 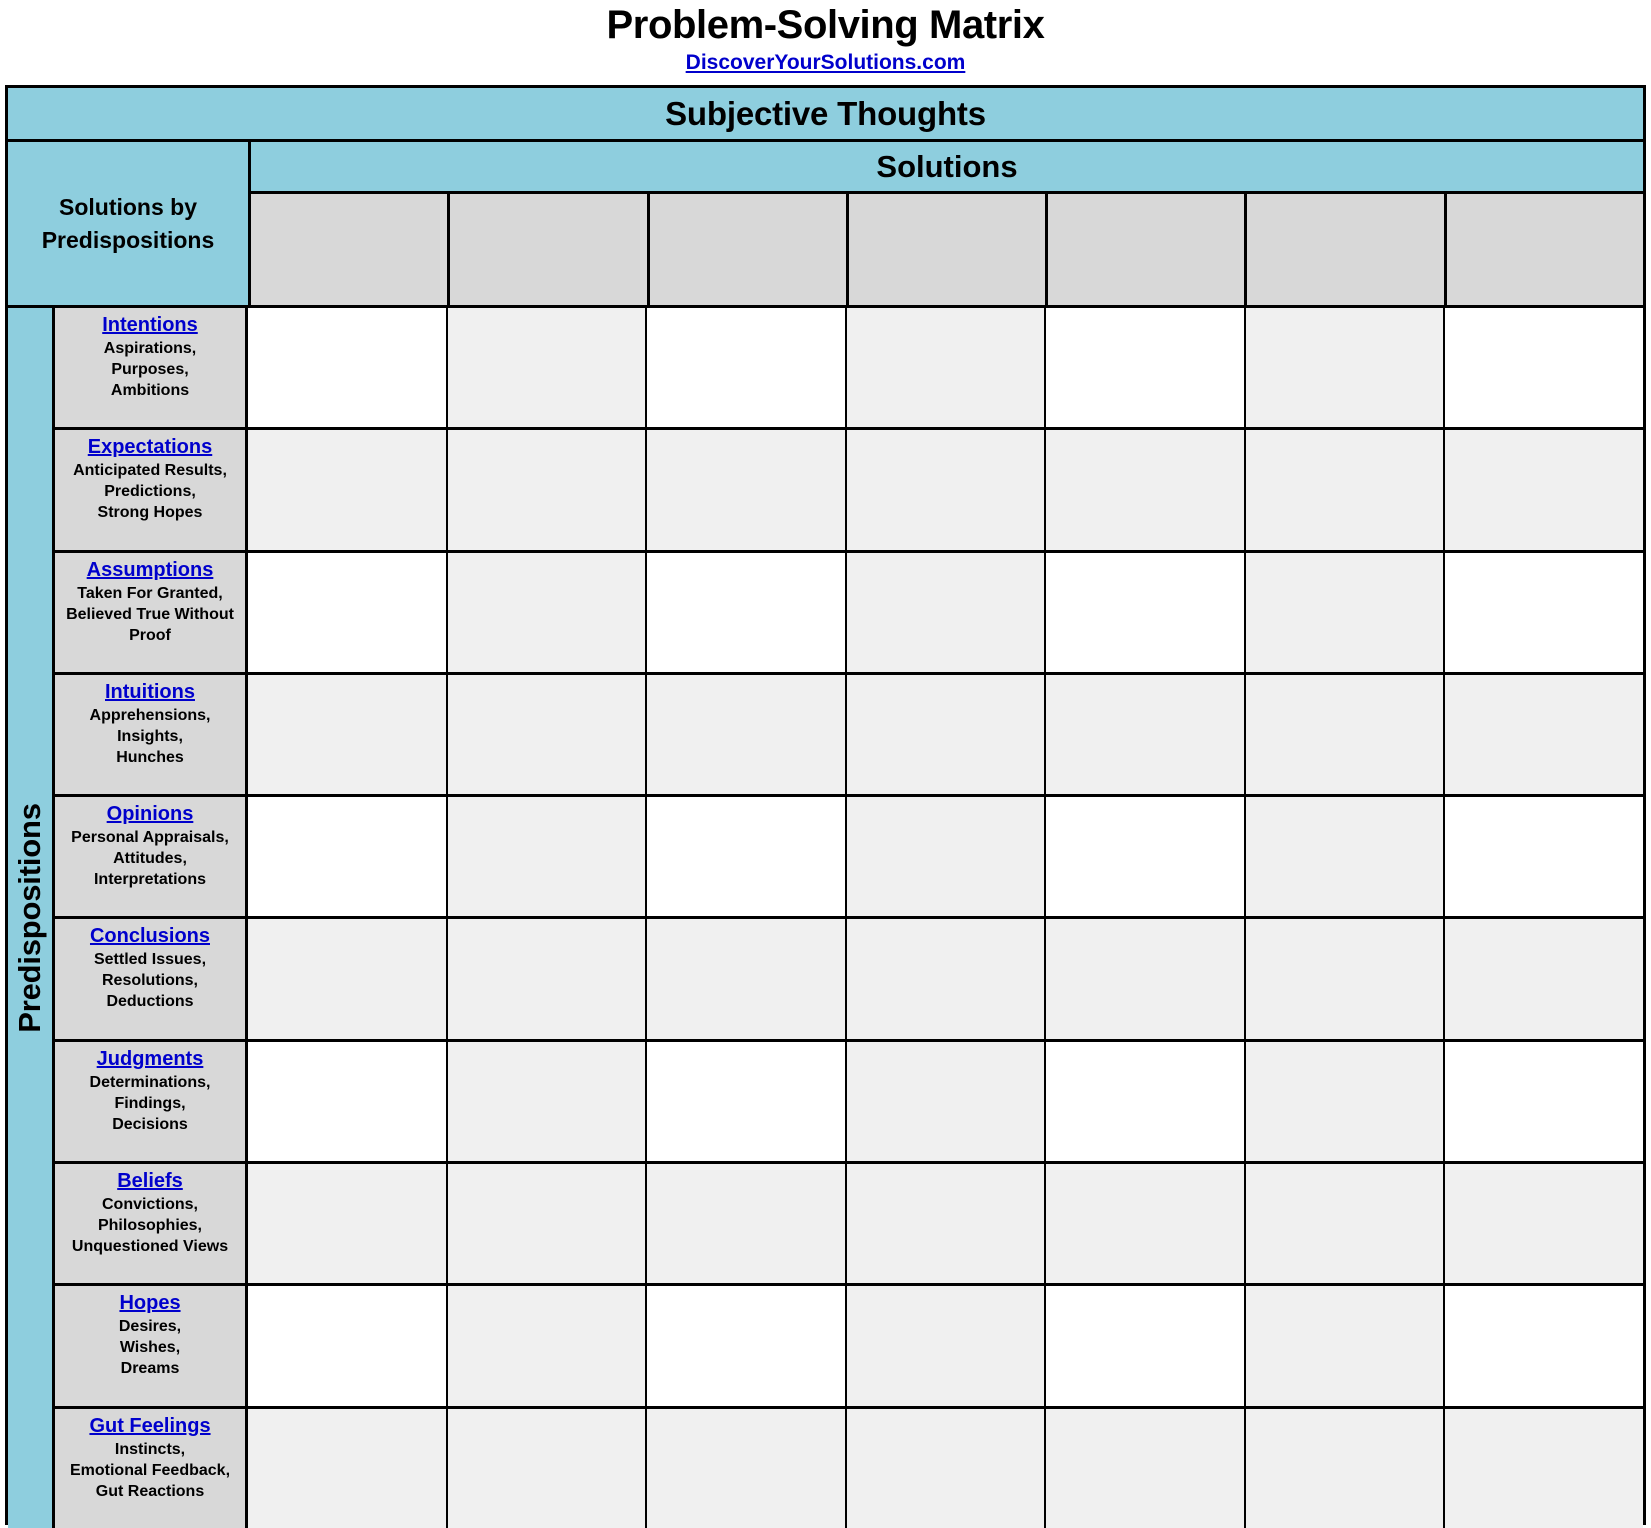 I want to click on row-term-link: Beliefs, so click(x=150, y=1181).